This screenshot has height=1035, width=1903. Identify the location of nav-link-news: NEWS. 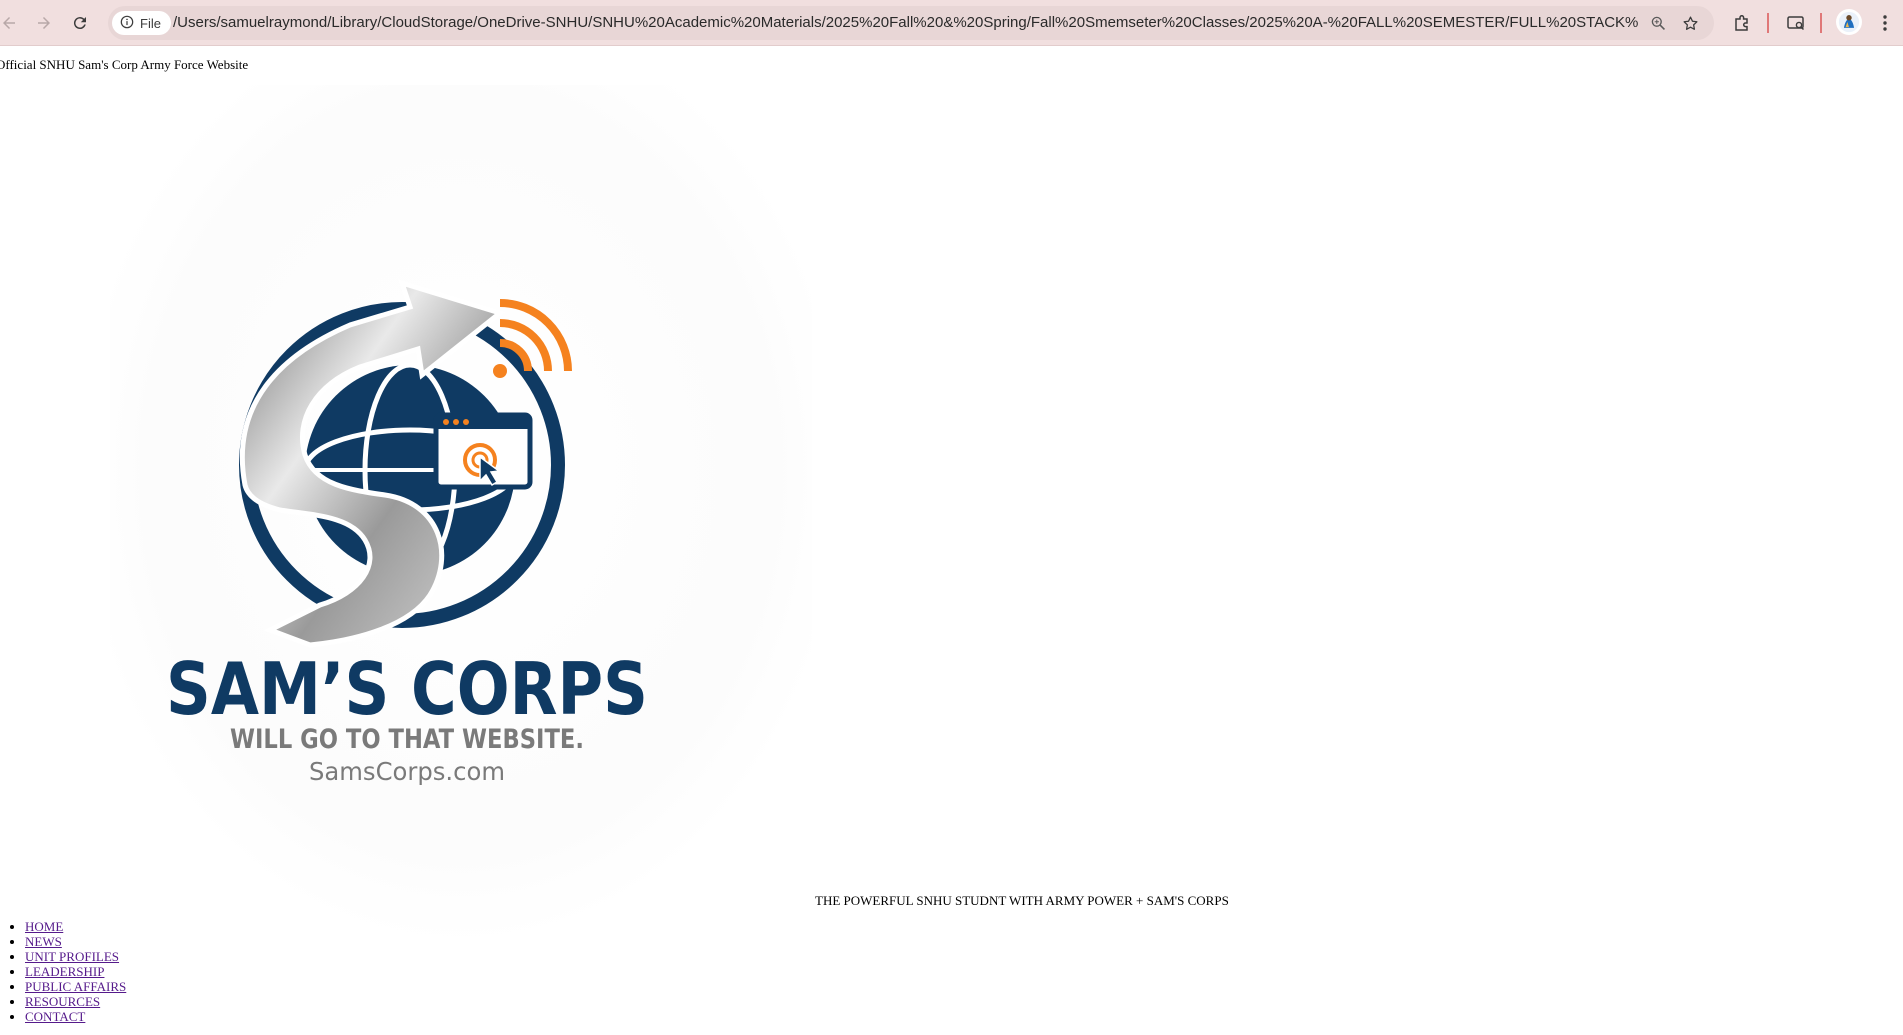
(43, 941).